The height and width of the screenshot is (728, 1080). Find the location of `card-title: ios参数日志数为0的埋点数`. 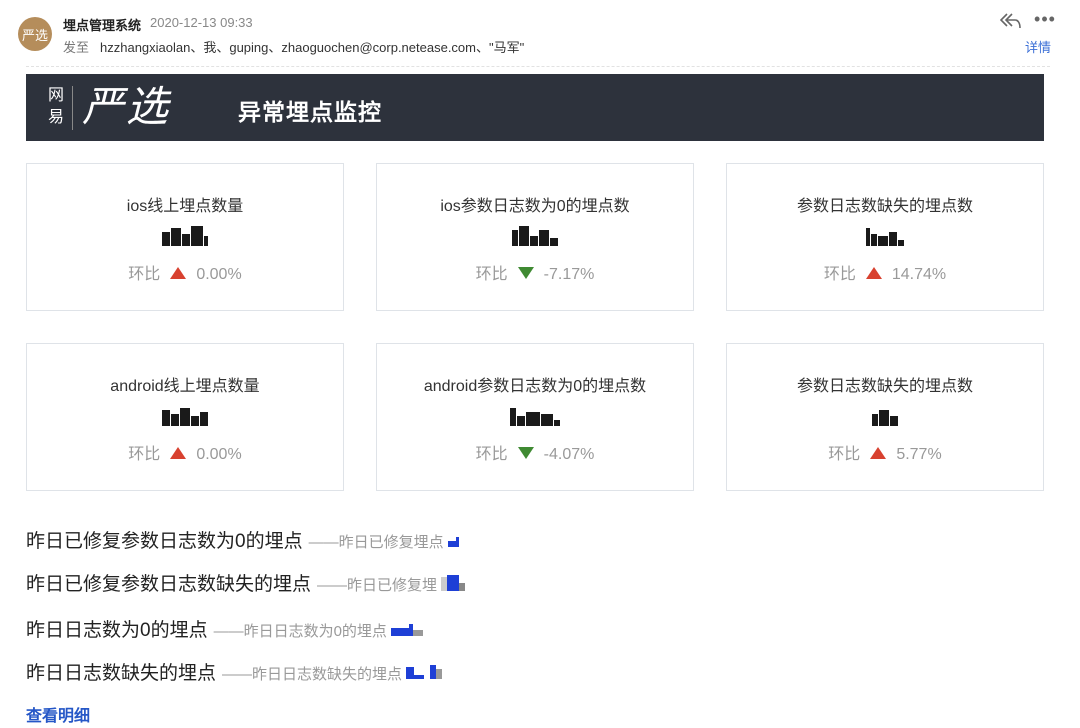

card-title: ios参数日志数为0的埋点数 is located at coordinates (535, 206).